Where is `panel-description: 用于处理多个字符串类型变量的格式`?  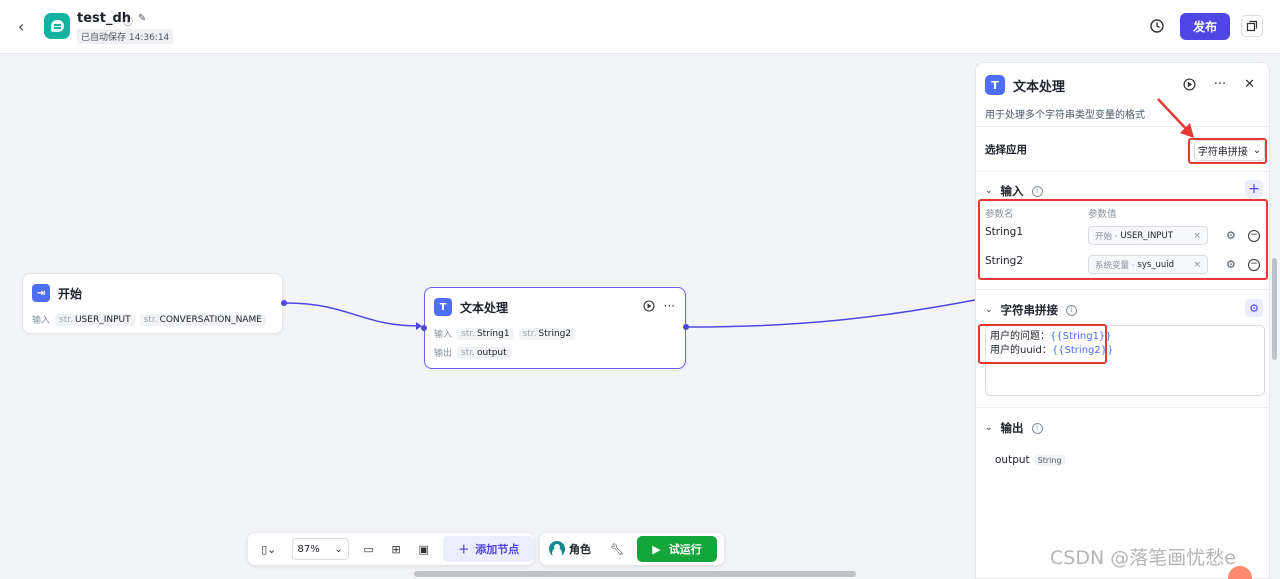 panel-description: 用于处理多个字符串类型变量的格式 is located at coordinates (1065, 115).